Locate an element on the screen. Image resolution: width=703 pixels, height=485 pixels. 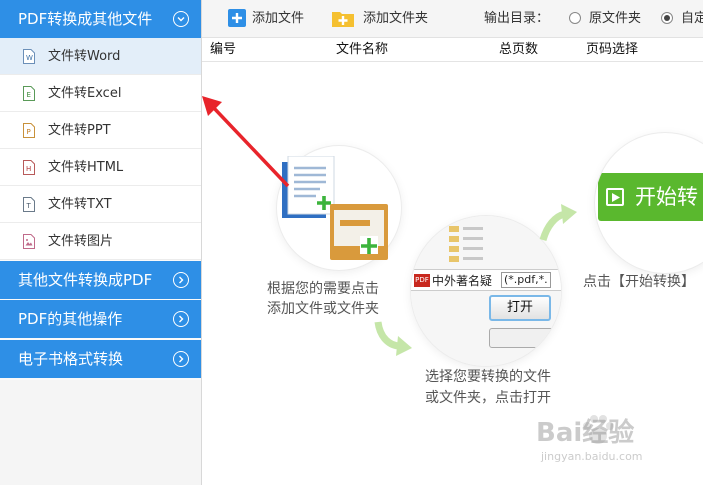
start-convert-button: 开始转 is located at coordinates (650, 197).